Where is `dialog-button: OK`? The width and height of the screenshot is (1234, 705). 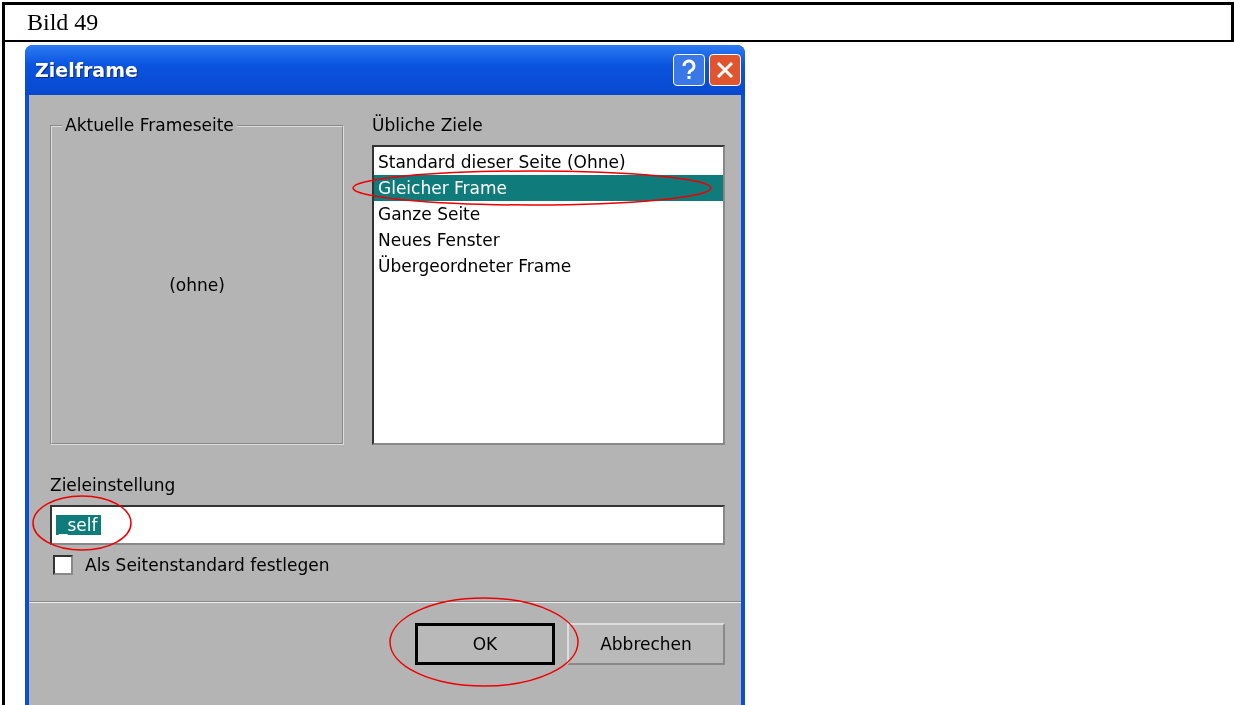
dialog-button: OK is located at coordinates (485, 644).